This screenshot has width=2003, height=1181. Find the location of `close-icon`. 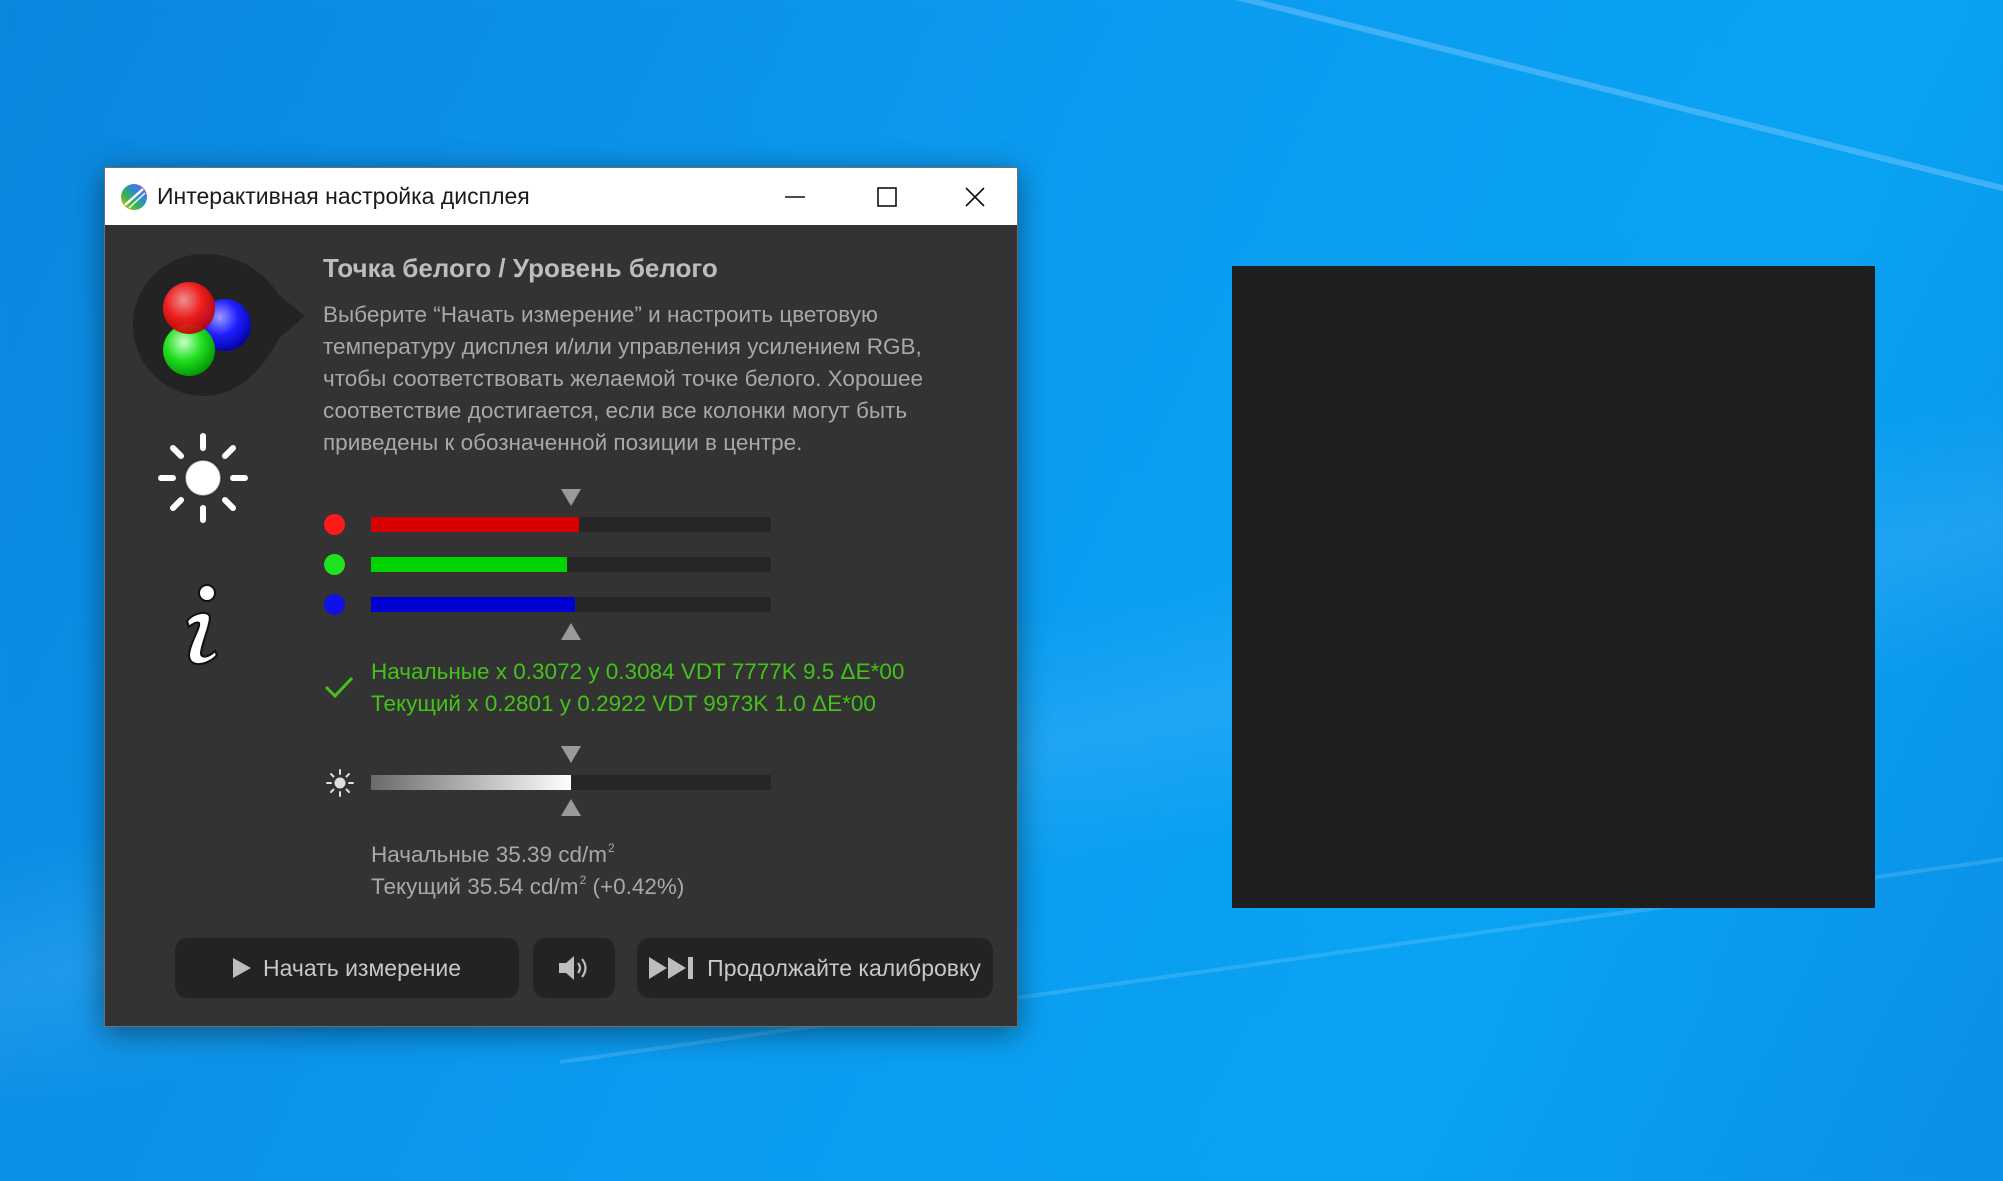

close-icon is located at coordinates (975, 196).